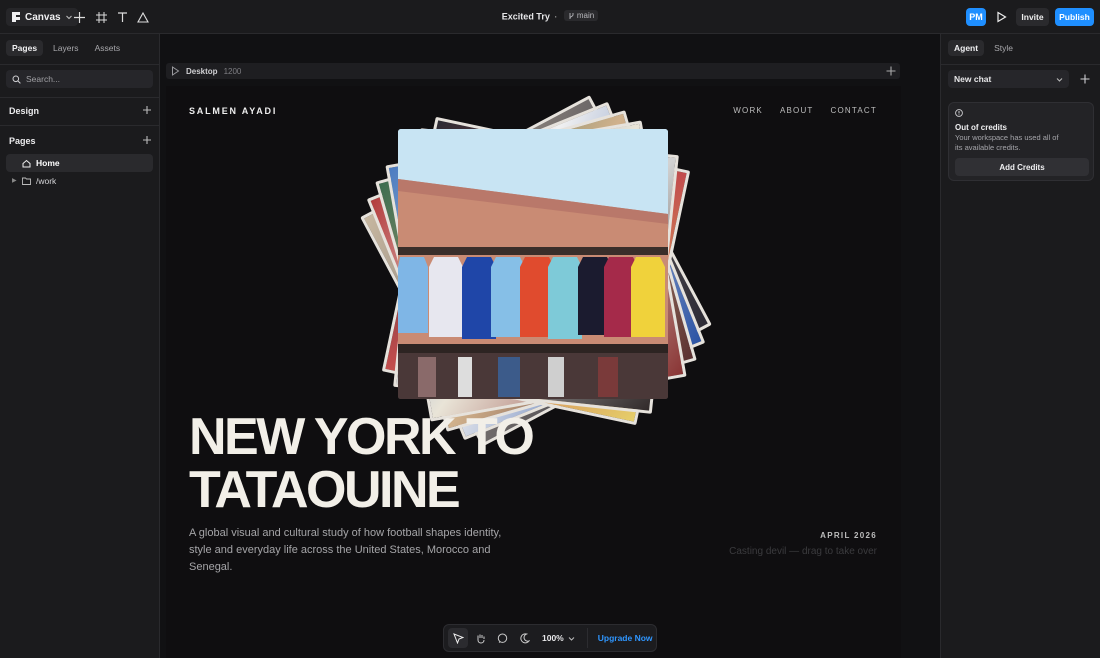 This screenshot has height=658, width=1100. What do you see at coordinates (533, 71) in the screenshot?
I see `frame-header: Desktop 1200` at bounding box center [533, 71].